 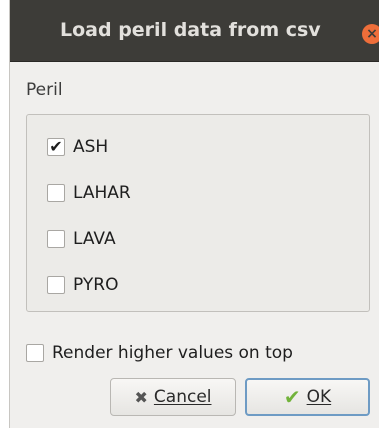 I want to click on title-bar: Load peril data from csv ×, so click(x=194, y=31).